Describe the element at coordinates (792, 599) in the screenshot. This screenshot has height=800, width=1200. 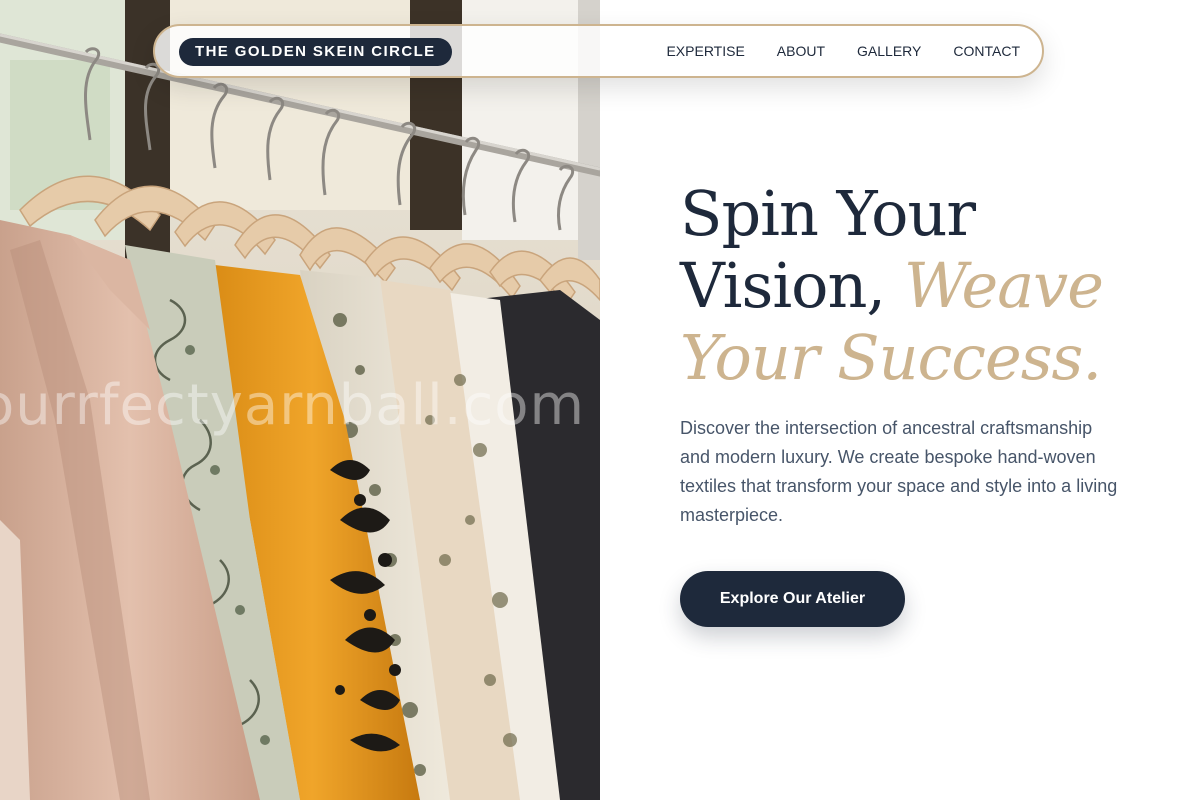
I see `explore-atelier-button: Explore Our Atelier` at that location.